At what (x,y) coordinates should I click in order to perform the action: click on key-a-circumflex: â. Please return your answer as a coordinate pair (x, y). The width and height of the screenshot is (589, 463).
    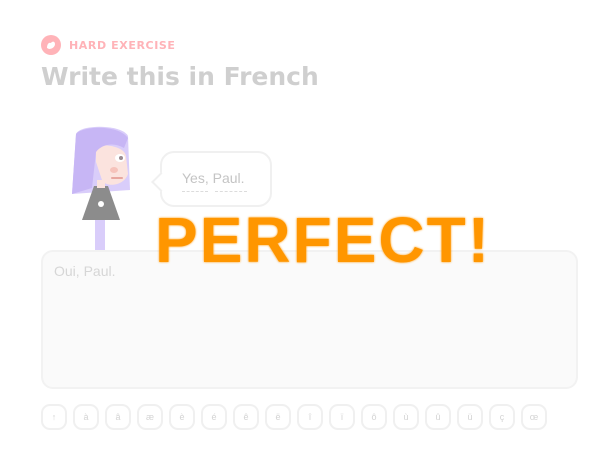
    Looking at the image, I should click on (118, 417).